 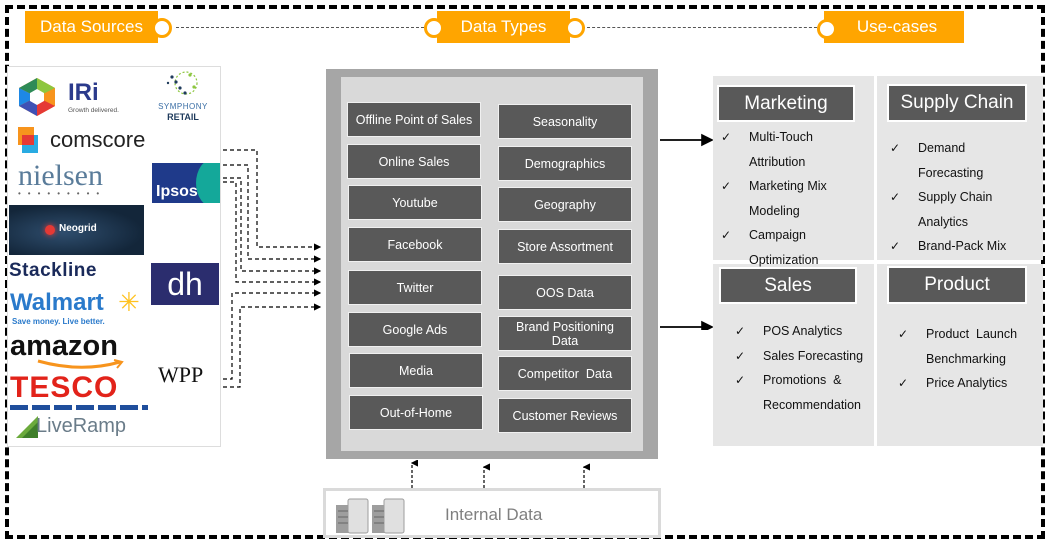 I want to click on dh-logo: dh, so click(x=185, y=284).